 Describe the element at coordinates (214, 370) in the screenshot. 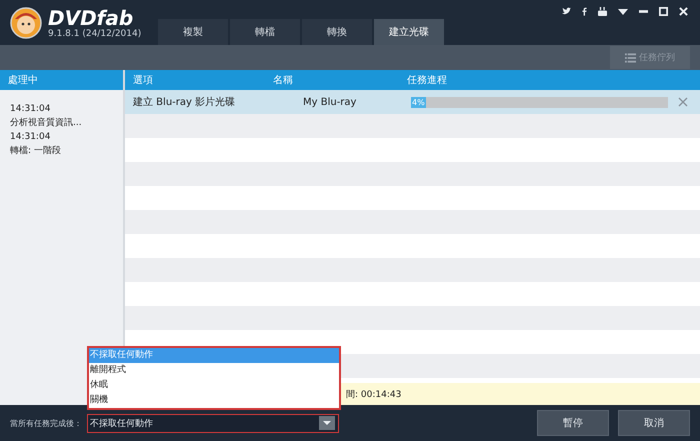

I see `dropdown-option: 離開程式` at that location.